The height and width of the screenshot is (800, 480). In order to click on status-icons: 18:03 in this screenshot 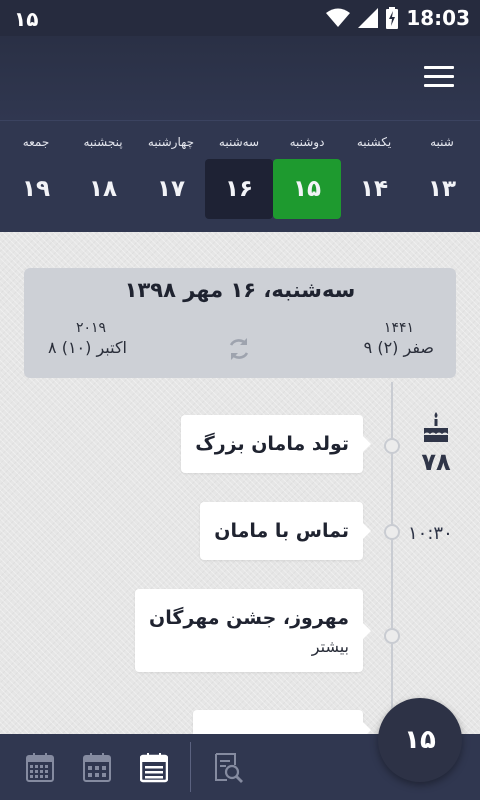, I will do `click(398, 18)`.